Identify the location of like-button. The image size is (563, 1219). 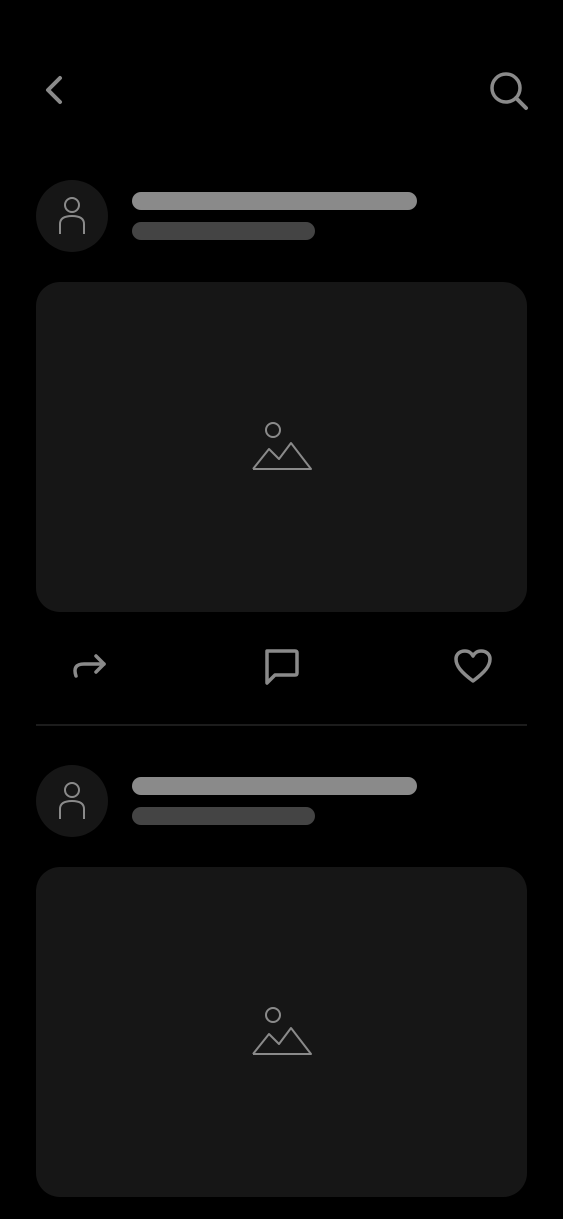
(473, 666).